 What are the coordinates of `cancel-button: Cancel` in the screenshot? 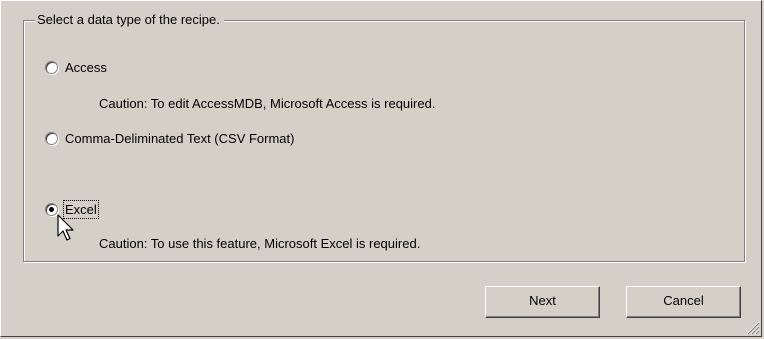 It's located at (683, 302).